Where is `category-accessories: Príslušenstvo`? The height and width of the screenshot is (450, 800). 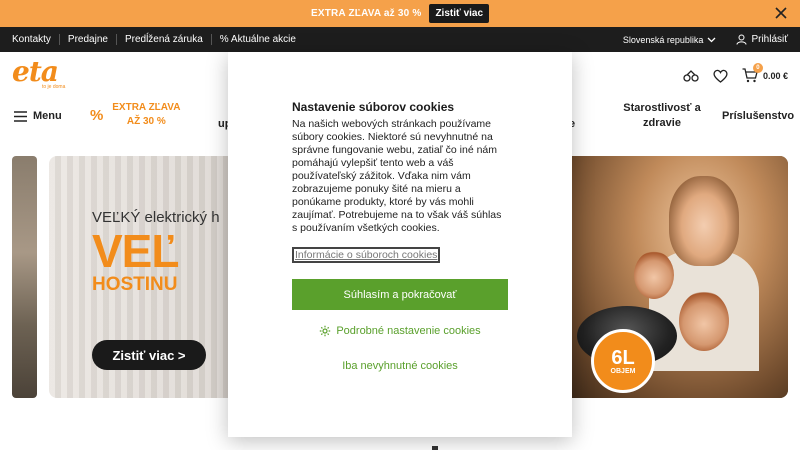 category-accessories: Príslušenstvo is located at coordinates (758, 116).